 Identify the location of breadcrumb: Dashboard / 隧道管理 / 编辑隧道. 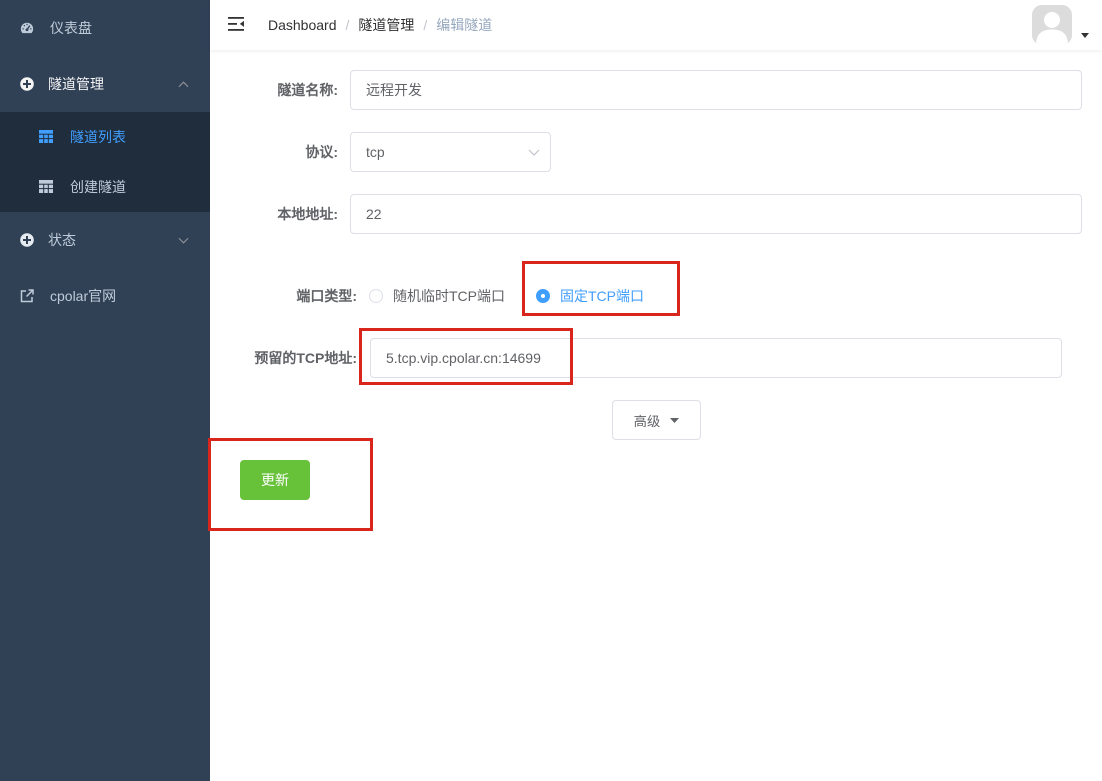
(380, 25).